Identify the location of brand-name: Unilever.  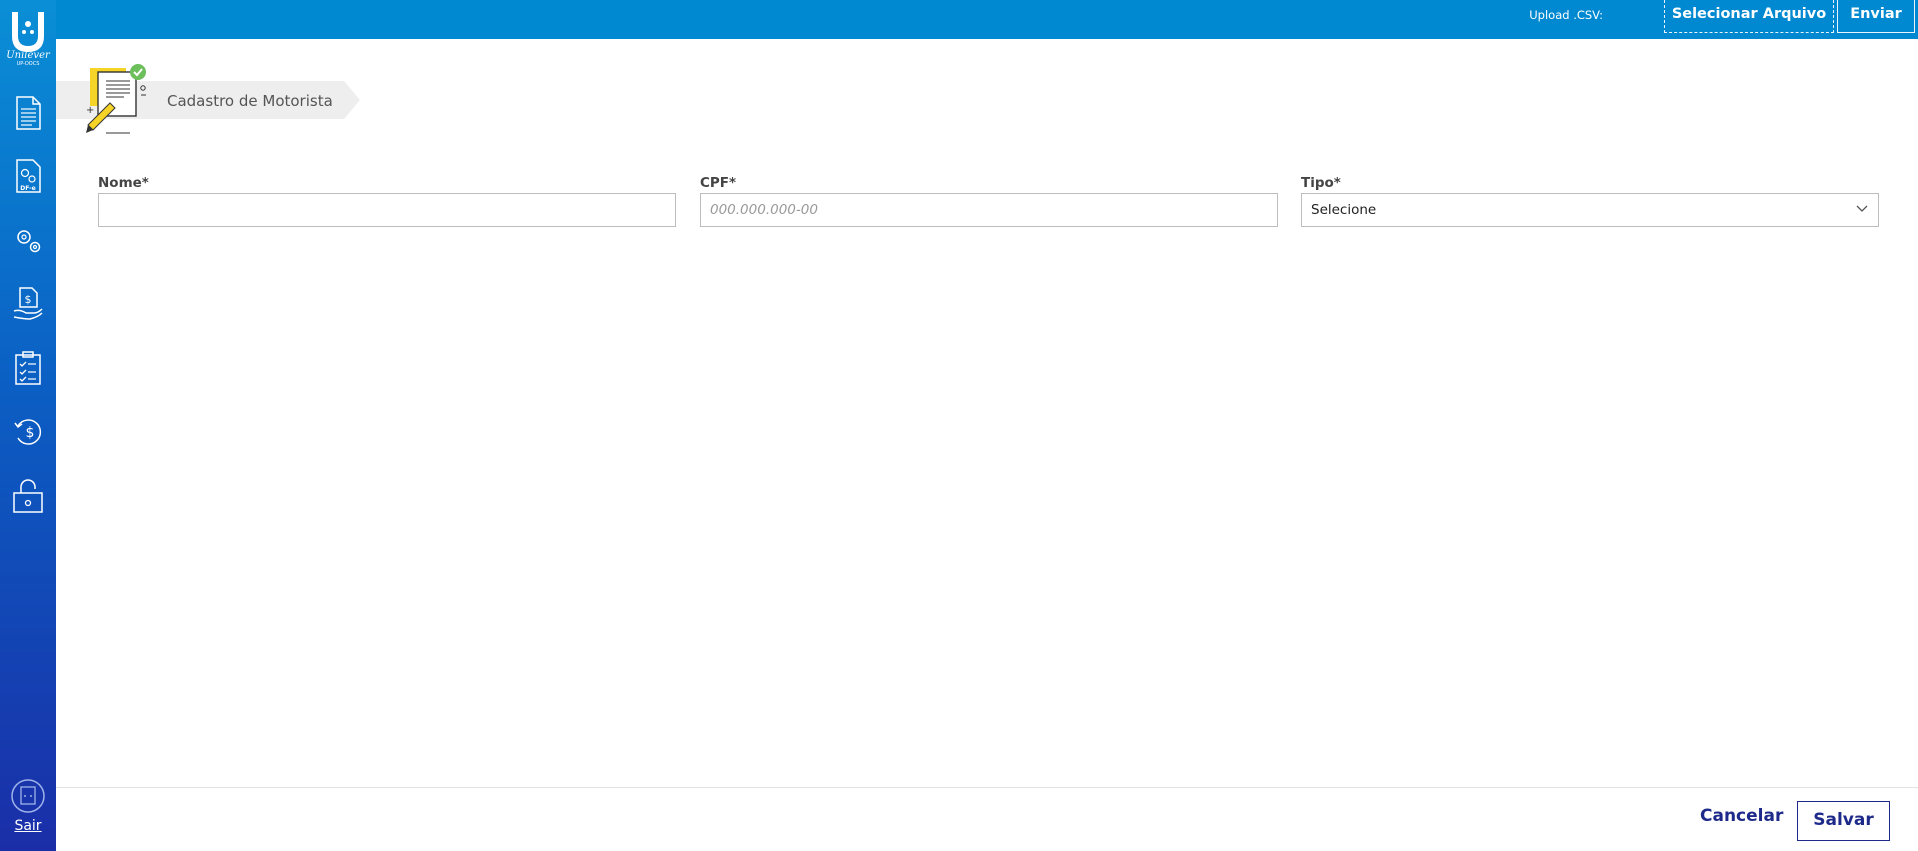
(28, 55).